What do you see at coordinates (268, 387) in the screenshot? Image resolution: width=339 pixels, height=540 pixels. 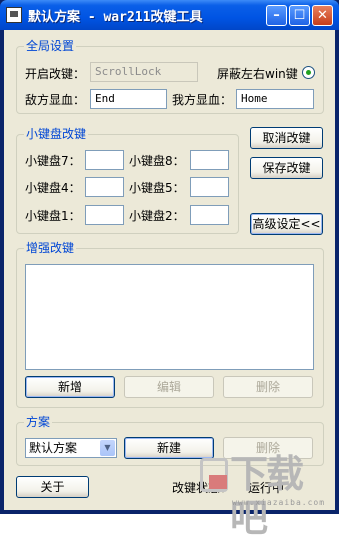 I see `delete-rule-button: 删除` at bounding box center [268, 387].